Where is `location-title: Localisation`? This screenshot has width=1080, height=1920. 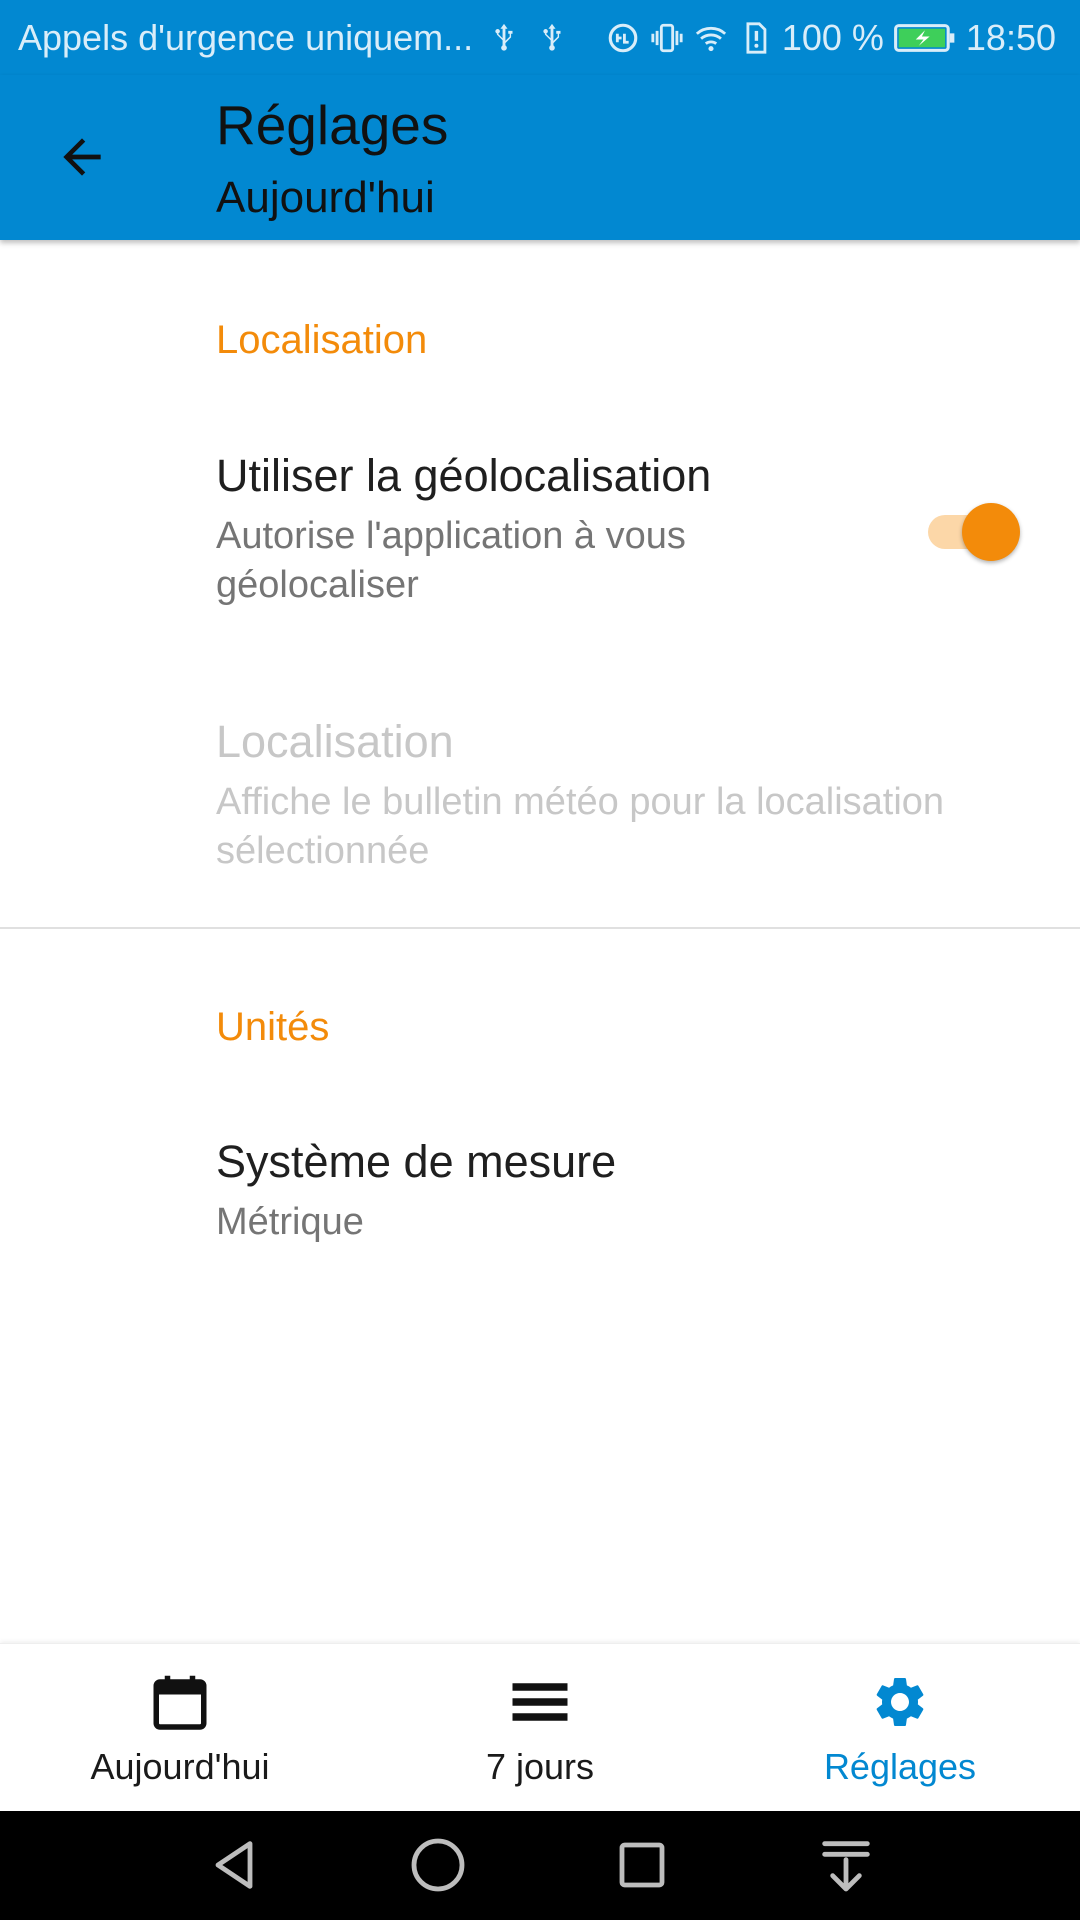
location-title: Localisation is located at coordinates (335, 741).